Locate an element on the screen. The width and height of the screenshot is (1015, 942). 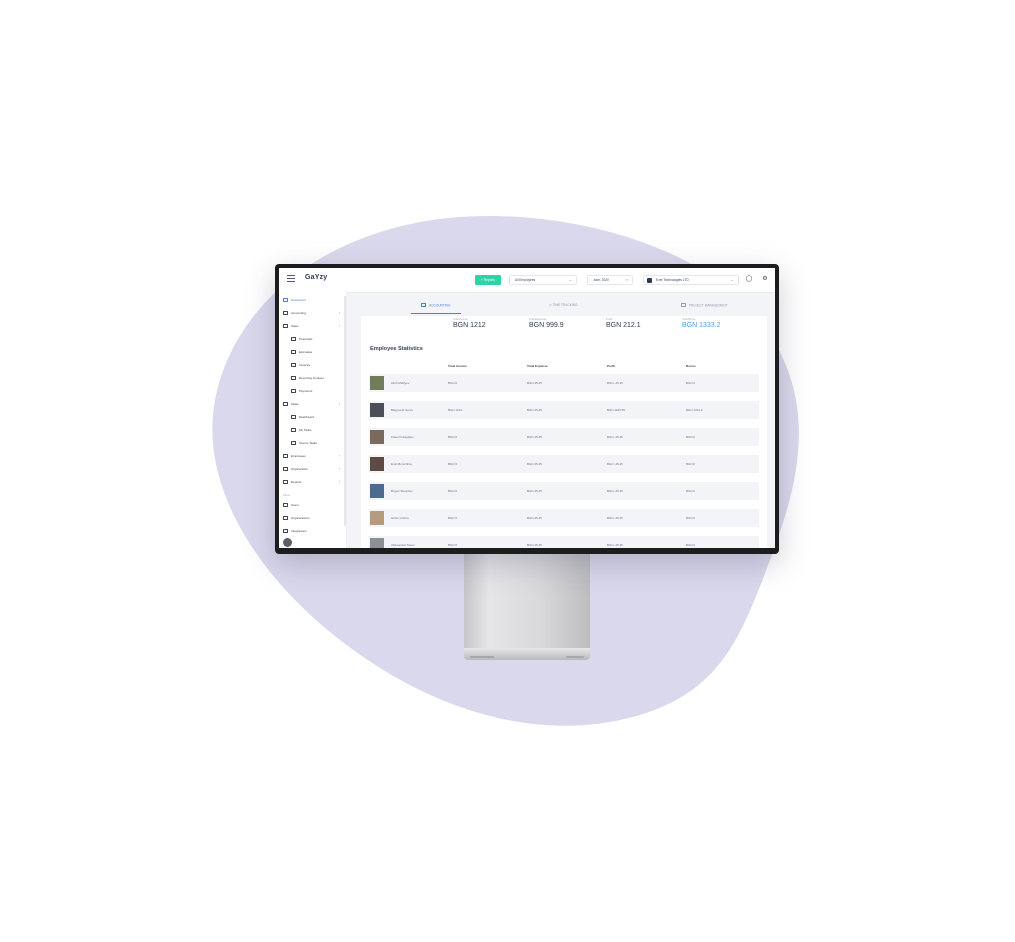
sidebar-item-employees: Employees is located at coordinates (294, 456).